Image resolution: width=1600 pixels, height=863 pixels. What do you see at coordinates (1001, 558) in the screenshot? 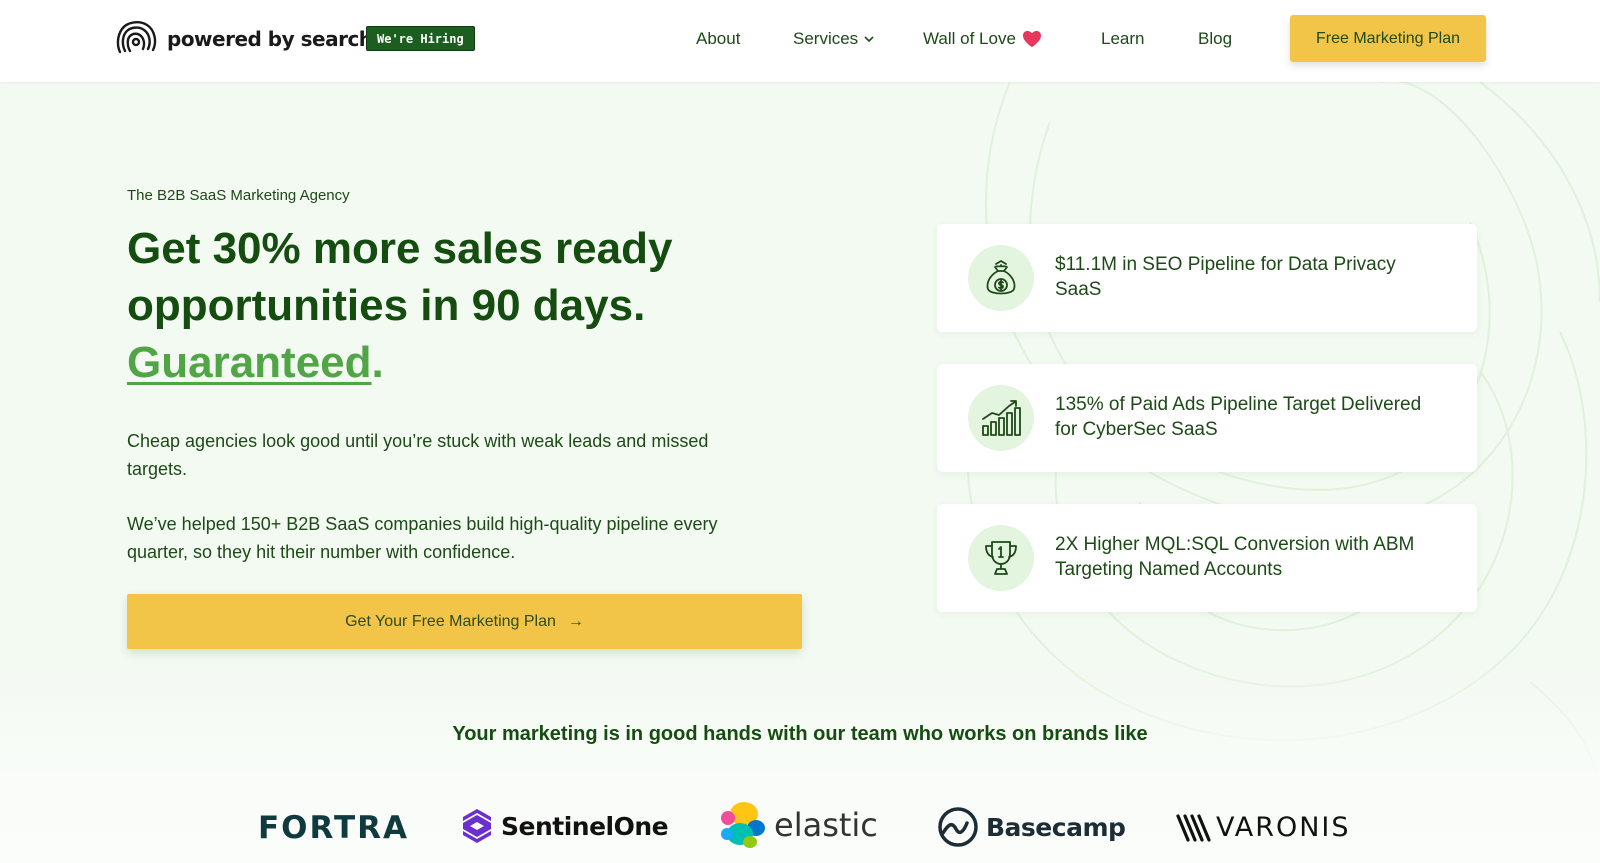
I see `trophy-icon` at bounding box center [1001, 558].